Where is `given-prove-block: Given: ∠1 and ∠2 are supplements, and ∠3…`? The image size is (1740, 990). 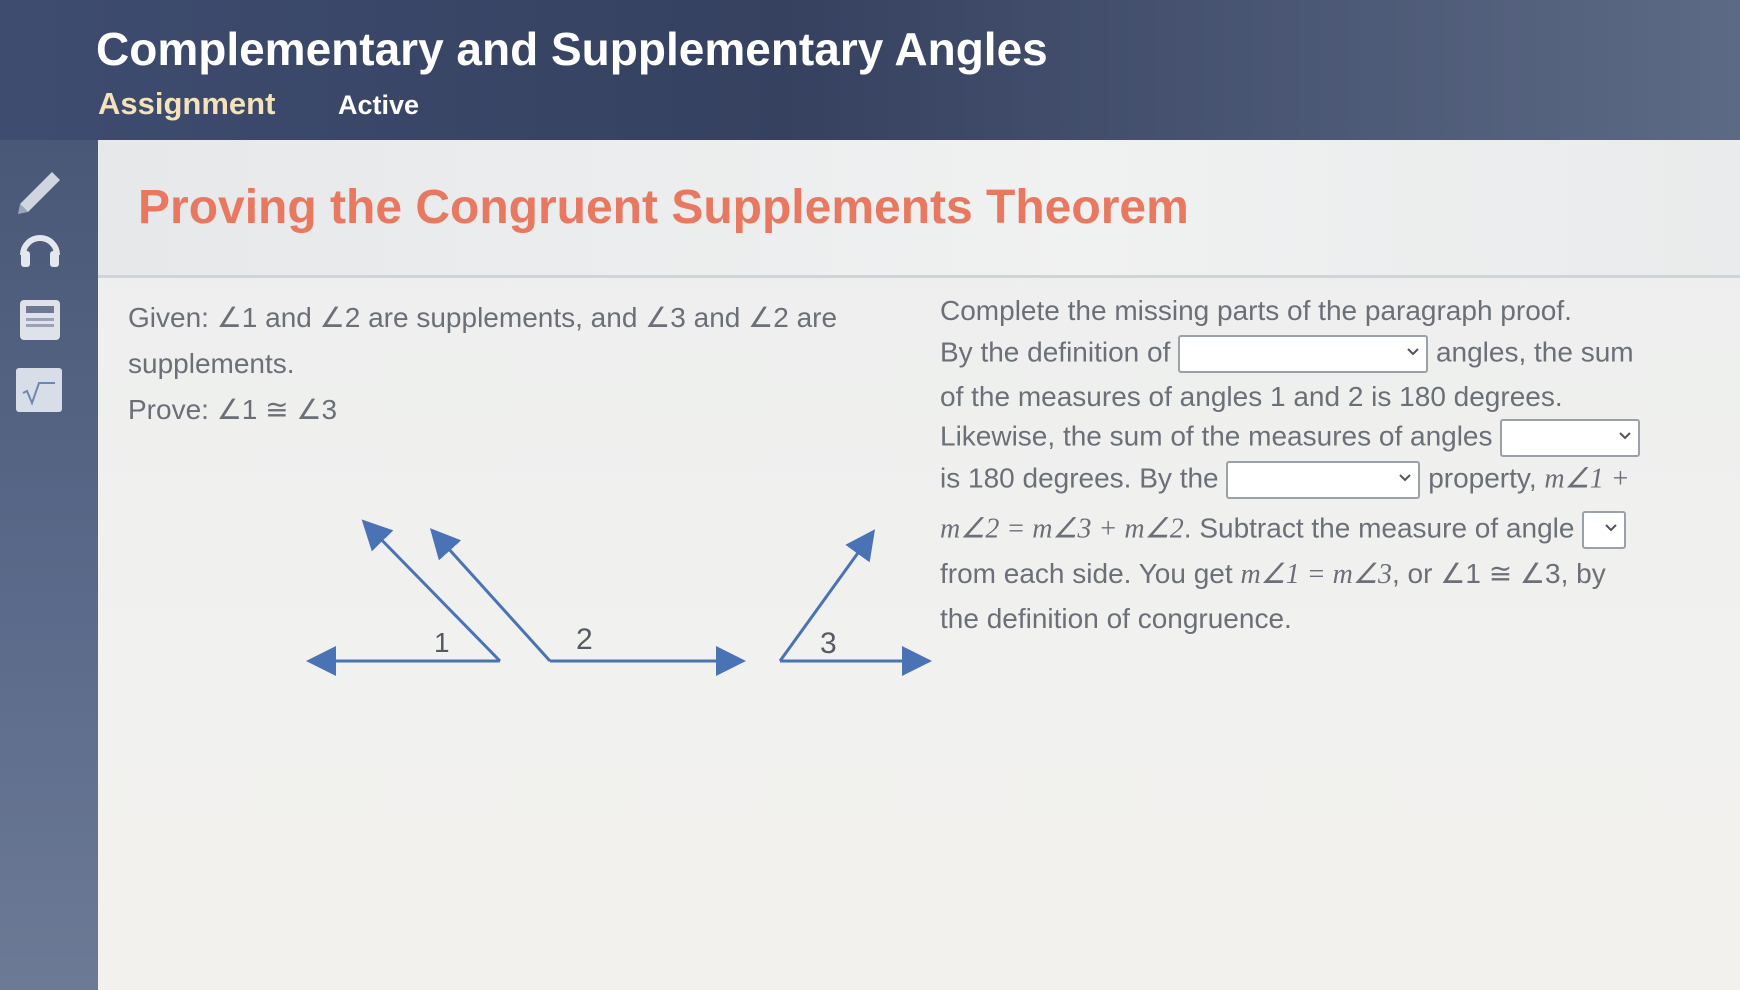
given-prove-block: Given: ∠1 and ∠2 are supplements, and ∠3… is located at coordinates (528, 364).